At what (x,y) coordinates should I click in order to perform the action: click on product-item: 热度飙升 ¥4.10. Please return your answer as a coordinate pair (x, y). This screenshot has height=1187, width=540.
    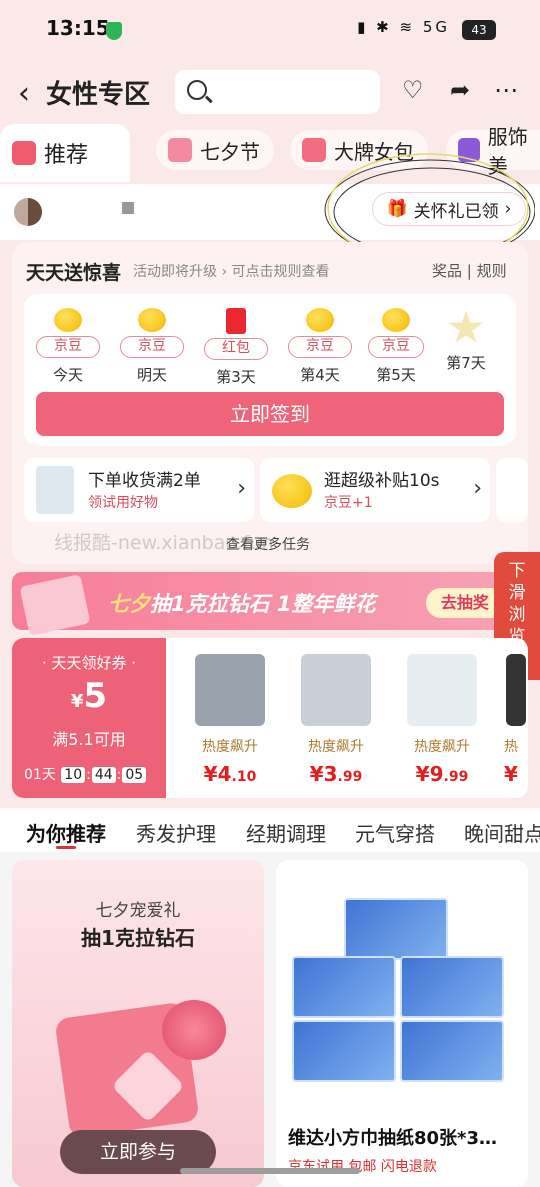
    Looking at the image, I should click on (230, 717).